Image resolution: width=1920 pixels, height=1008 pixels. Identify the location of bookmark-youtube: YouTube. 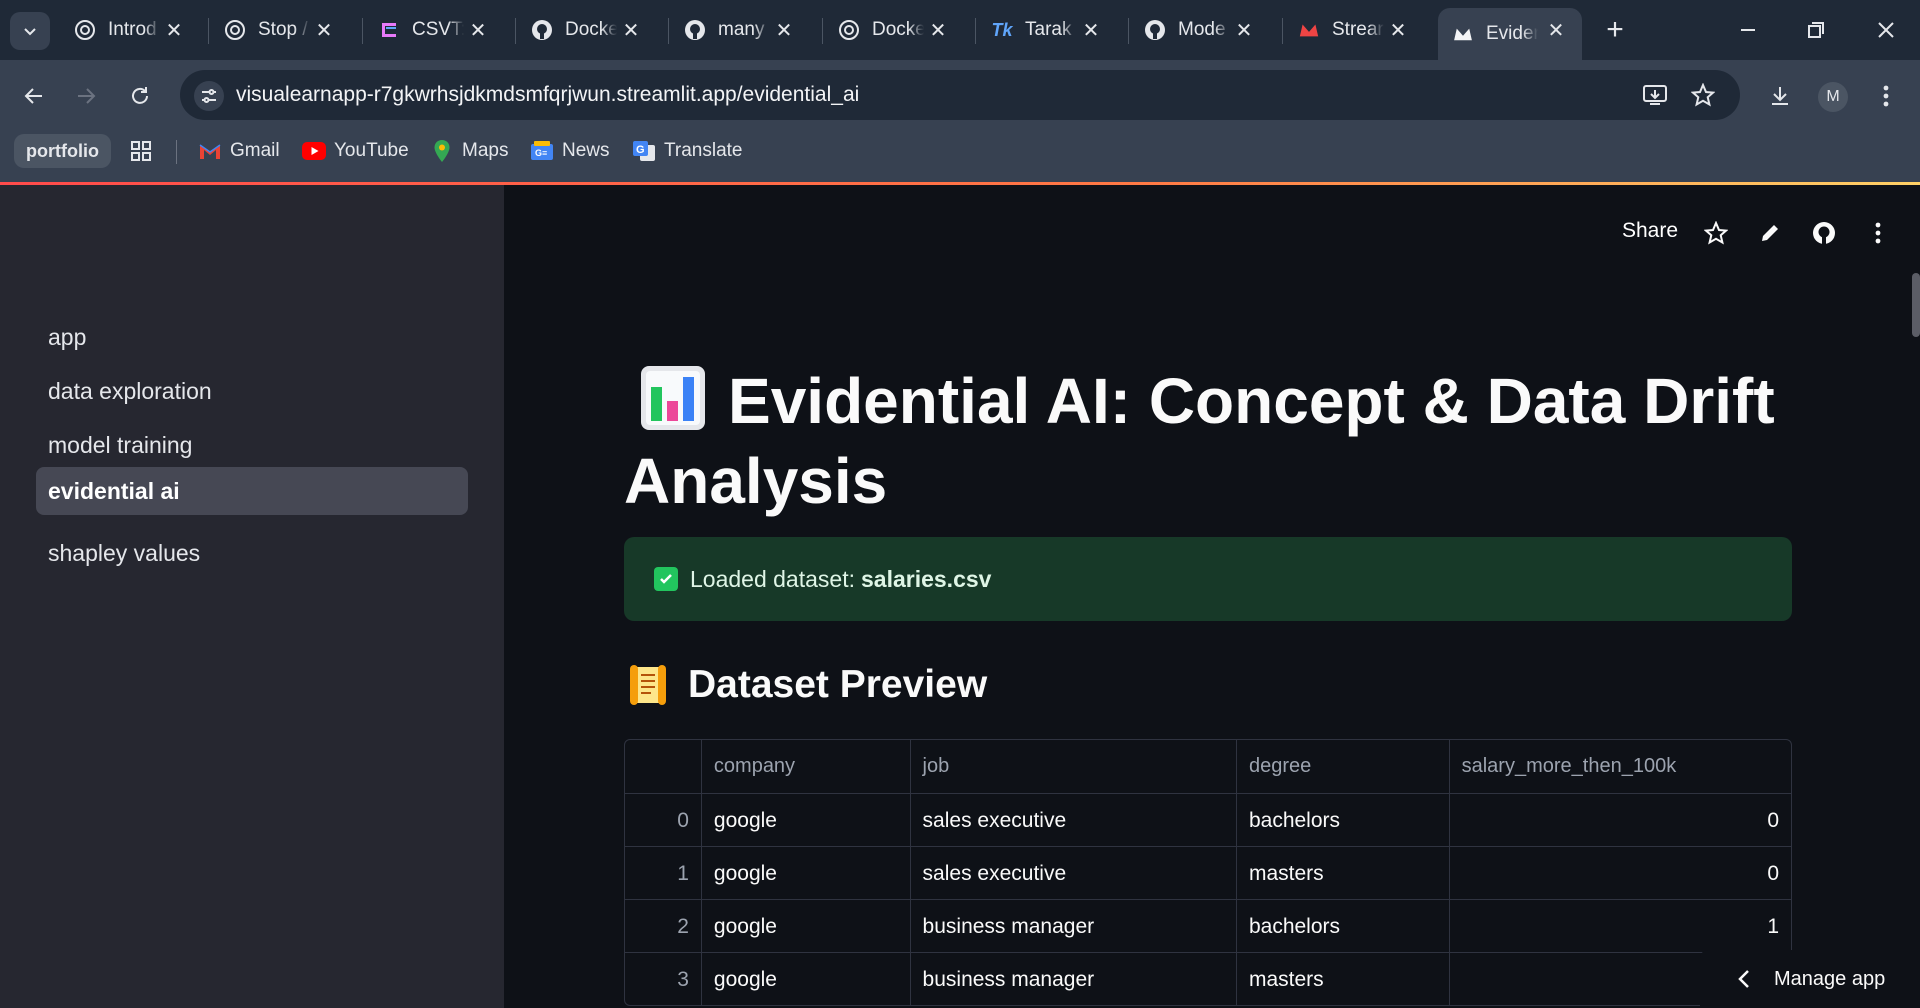
(355, 151).